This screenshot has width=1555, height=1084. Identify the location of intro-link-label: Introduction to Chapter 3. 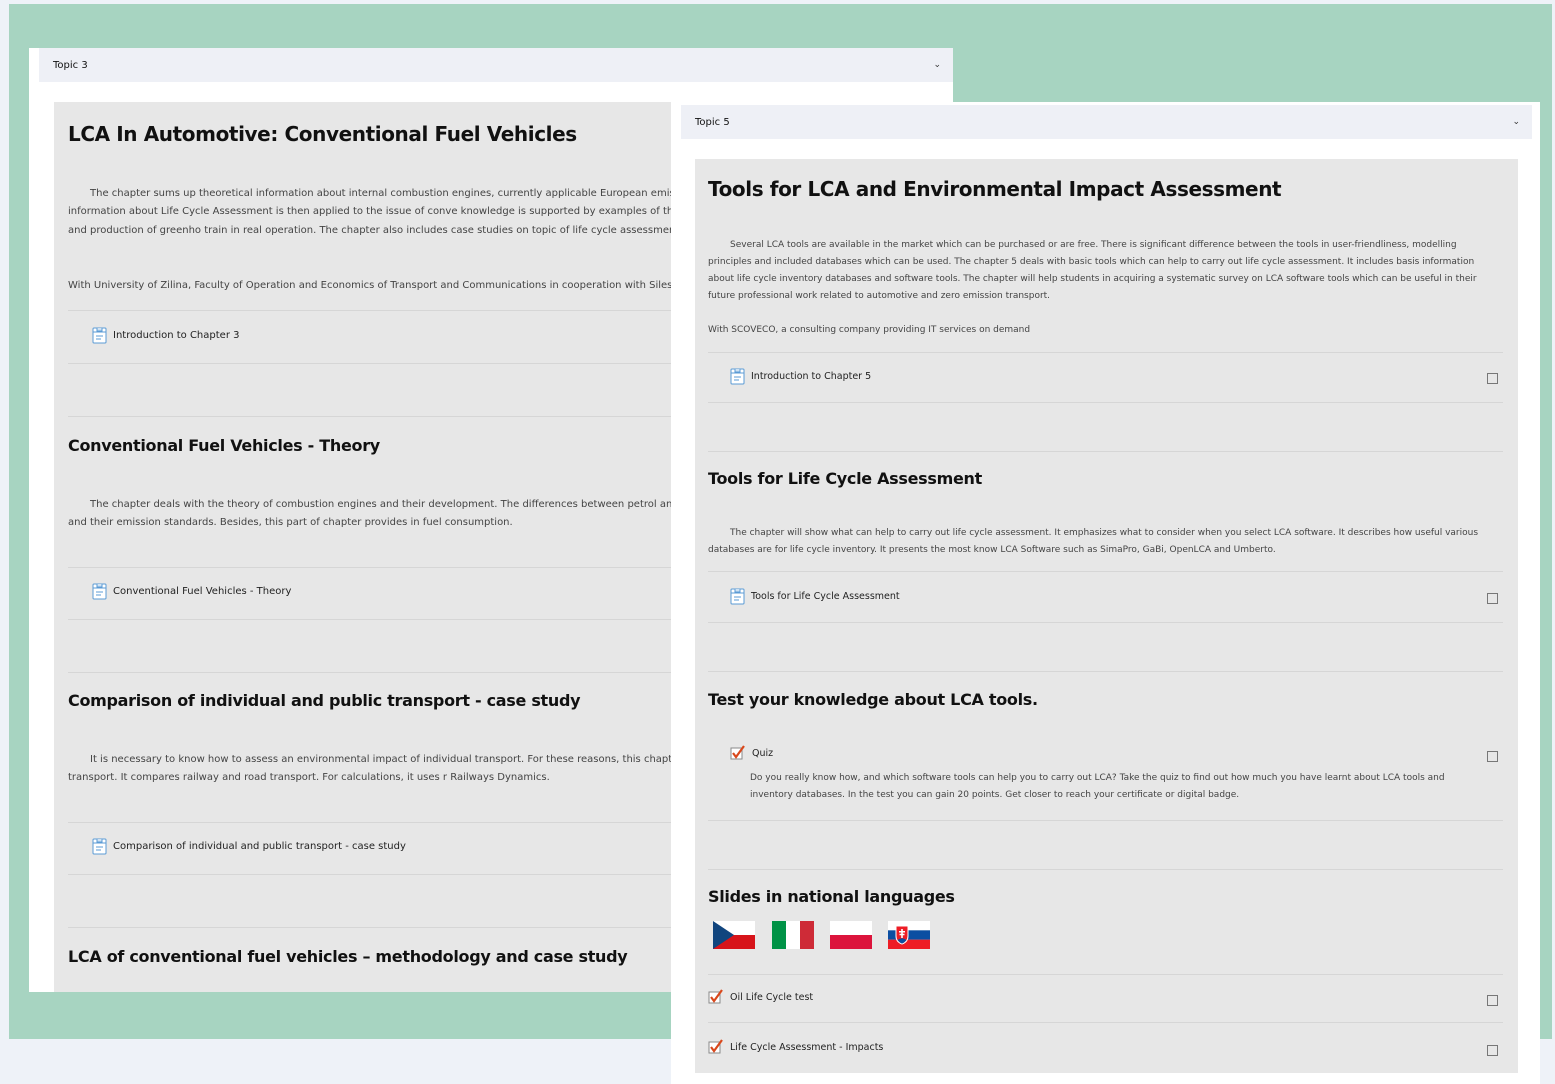
(176, 335).